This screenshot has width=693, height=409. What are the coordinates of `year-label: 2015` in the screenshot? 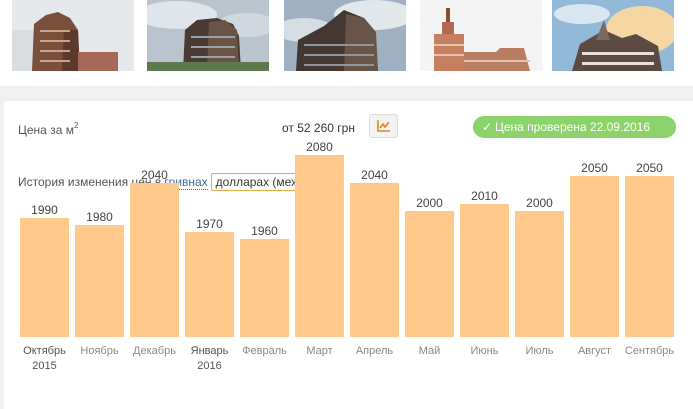 It's located at (44, 366).